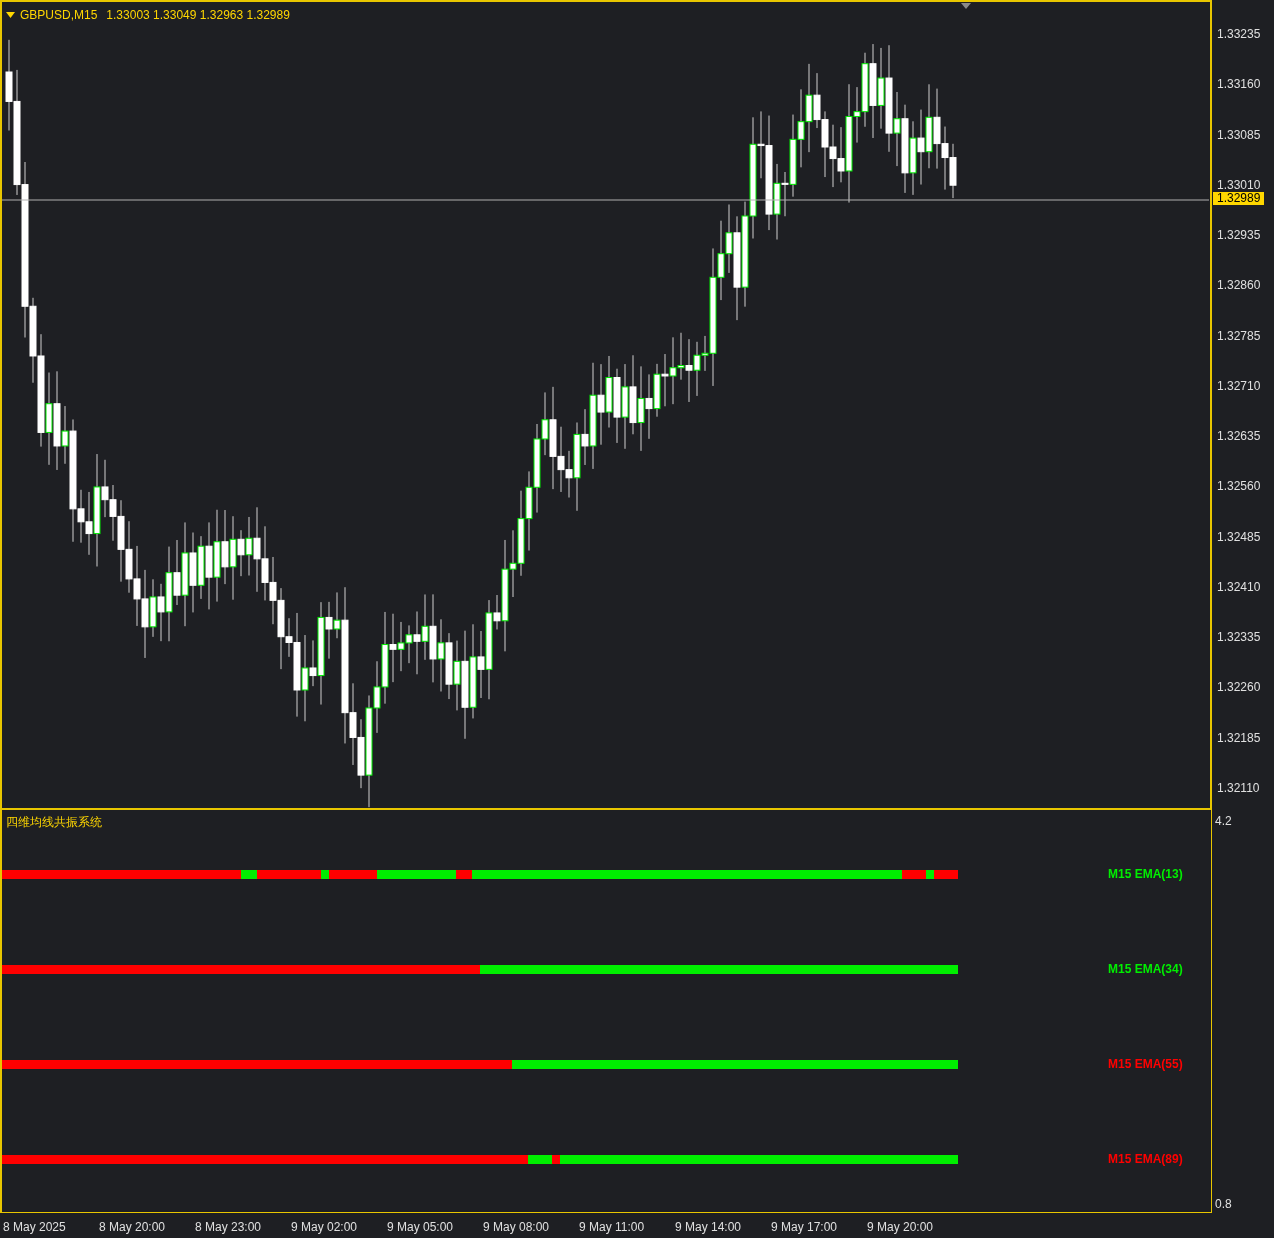 This screenshot has width=1274, height=1238. Describe the element at coordinates (804, 1227) in the screenshot. I see `time-tick-label: 9 May 17:00` at that location.